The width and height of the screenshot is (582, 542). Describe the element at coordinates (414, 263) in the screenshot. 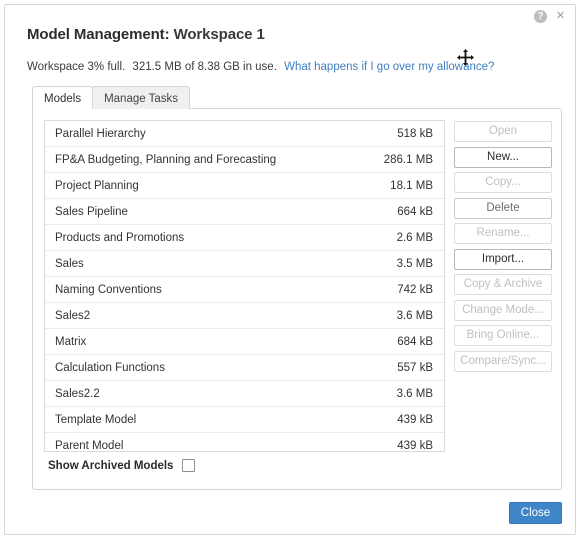

I see `model-size: 3.5 MB` at that location.